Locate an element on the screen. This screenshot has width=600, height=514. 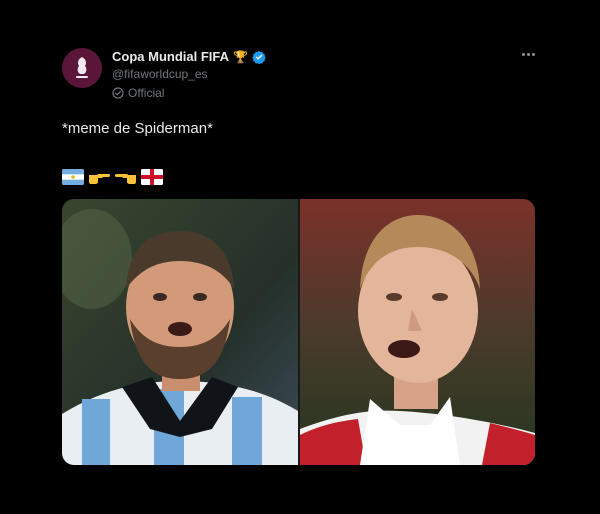
official-label-row: Official is located at coordinates (138, 93).